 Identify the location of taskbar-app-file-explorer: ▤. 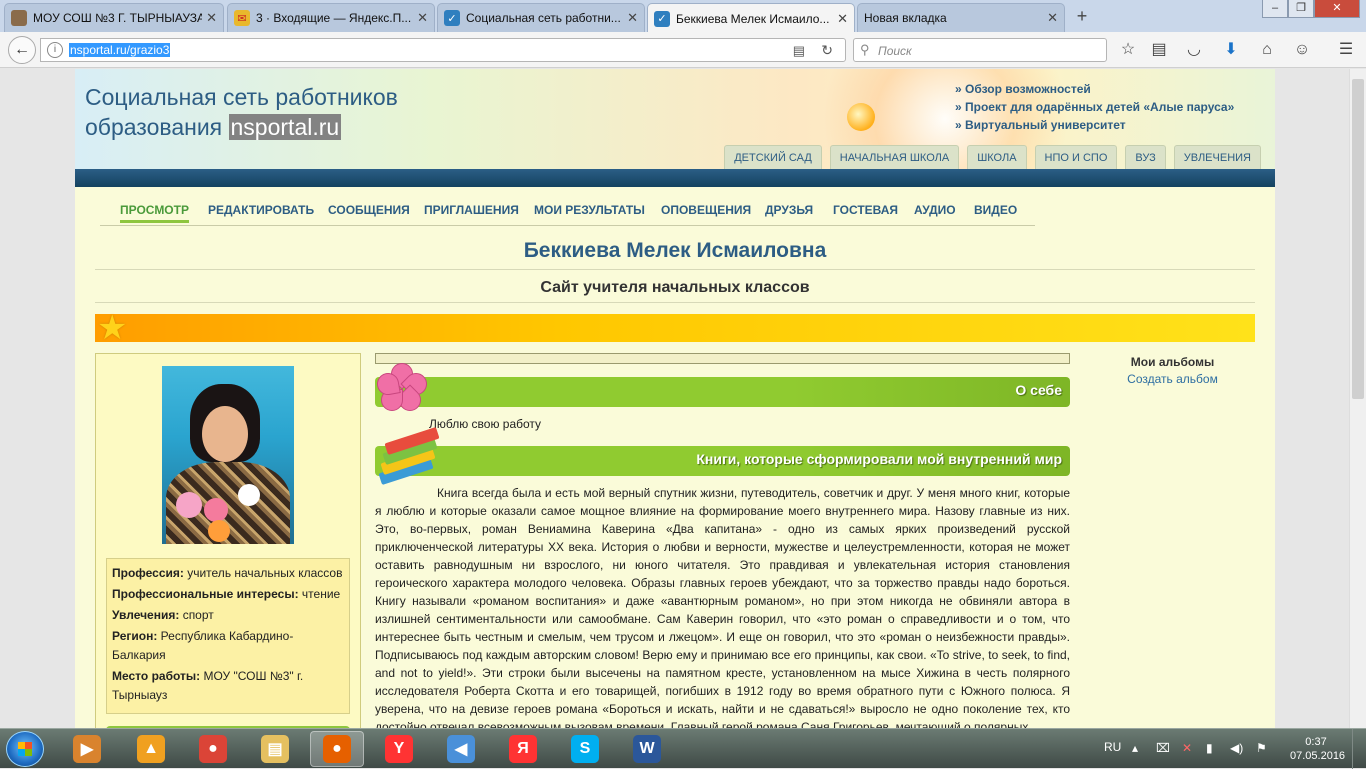
(275, 749).